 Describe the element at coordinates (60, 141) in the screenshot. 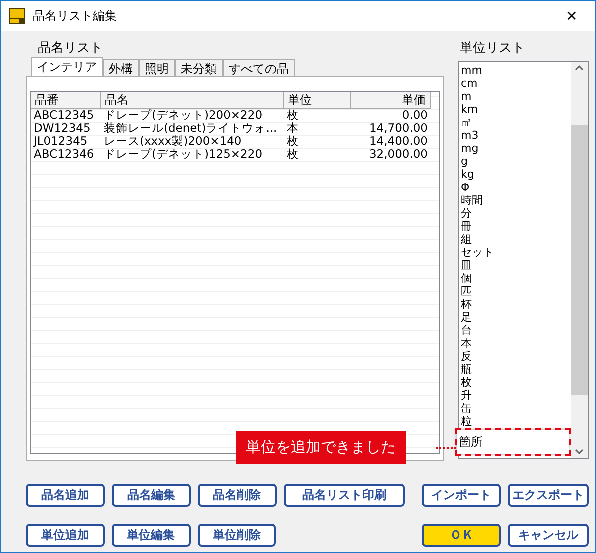

I see `table-cell-text: JL012345` at that location.